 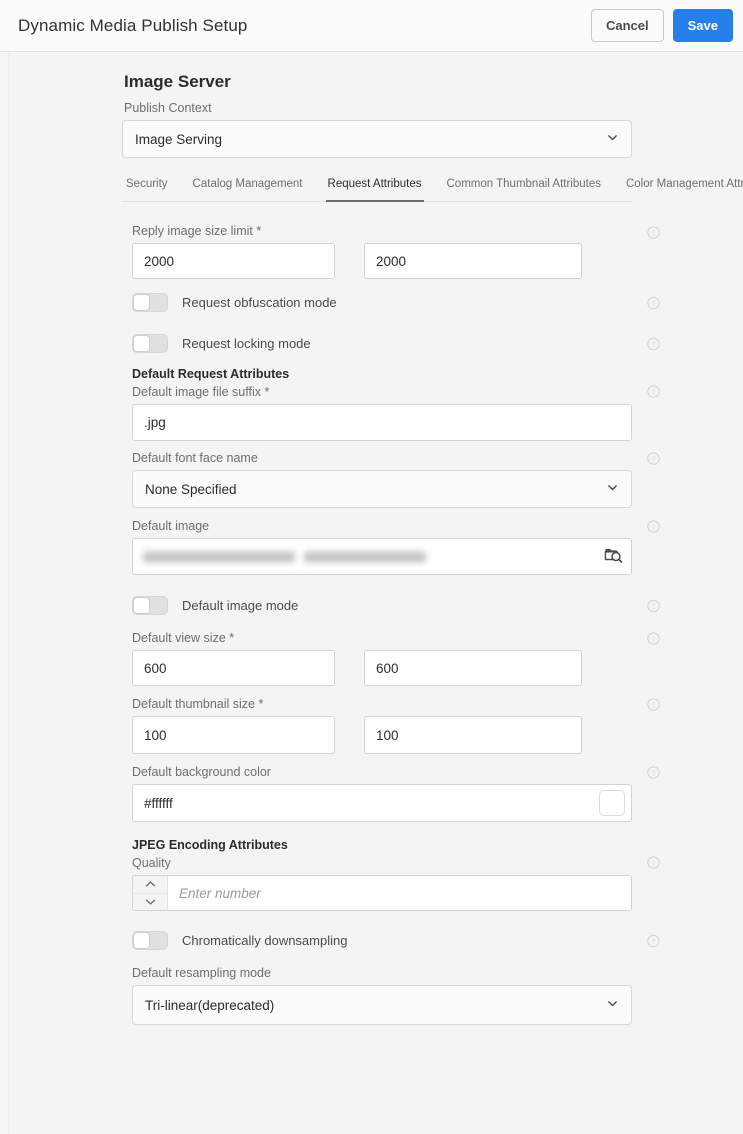 What do you see at coordinates (150, 902) in the screenshot?
I see `stepper-decrement-button` at bounding box center [150, 902].